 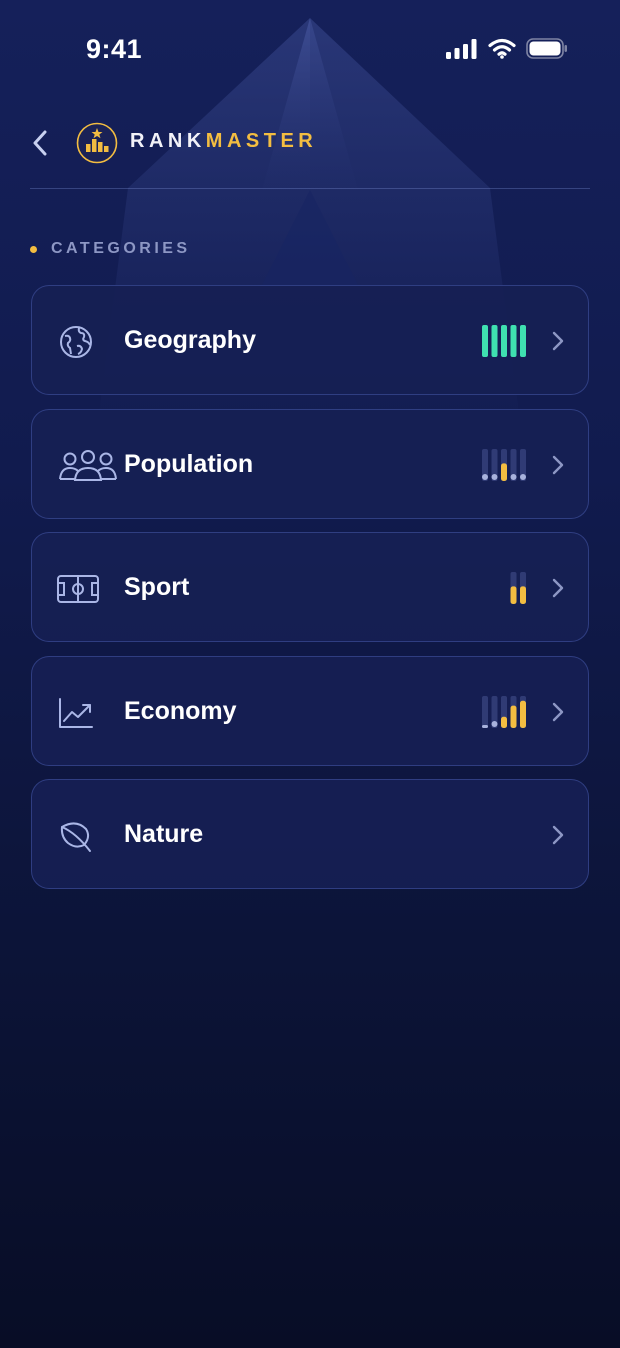 What do you see at coordinates (78, 589) in the screenshot?
I see `stadium-icon` at bounding box center [78, 589].